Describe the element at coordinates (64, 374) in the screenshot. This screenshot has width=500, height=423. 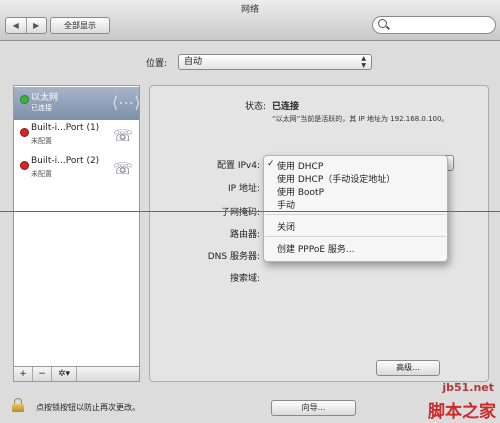
I see `gear-menu-button: ✲▾` at that location.